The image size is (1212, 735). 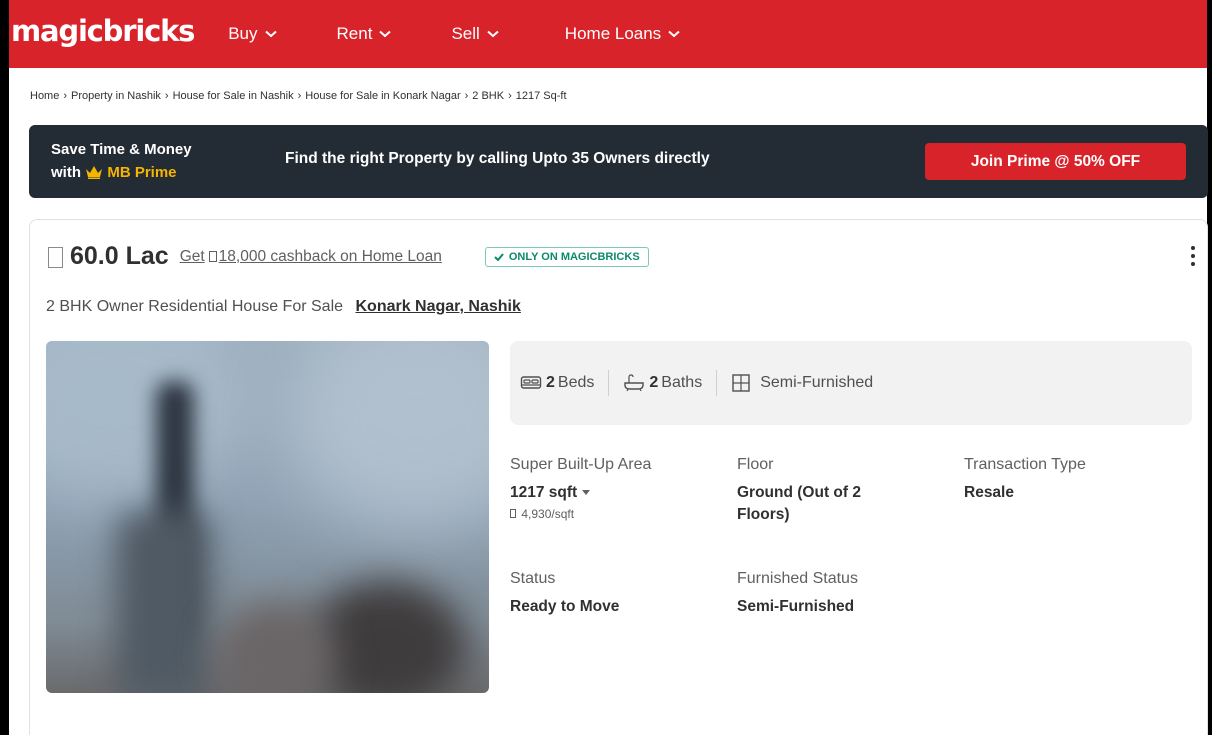 I want to click on furniture-icon, so click(x=741, y=383).